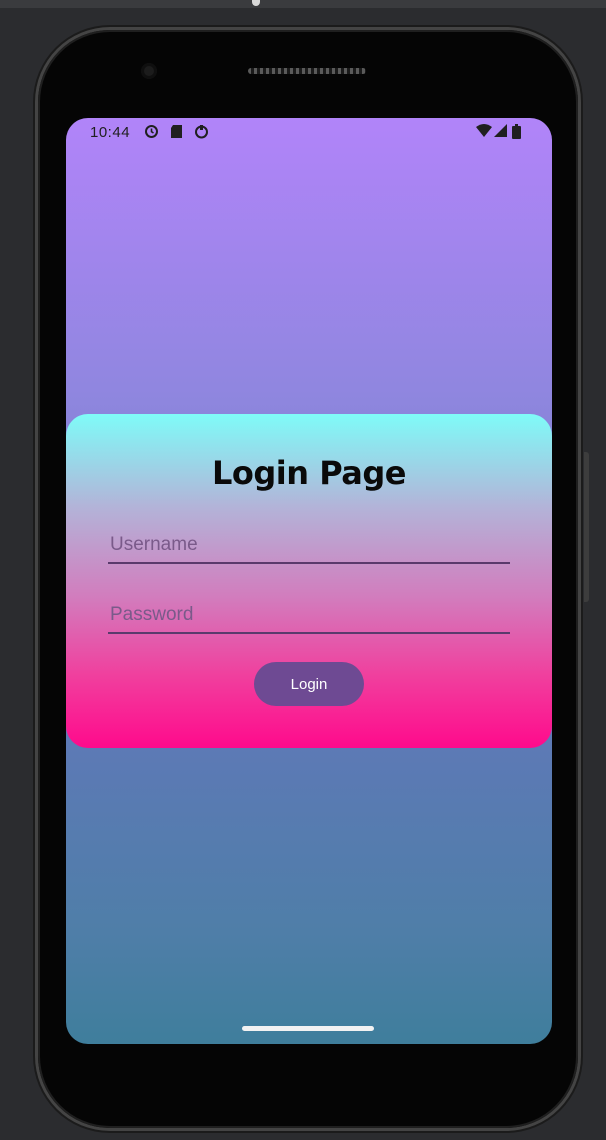 This screenshot has height=1140, width=606. Describe the element at coordinates (149, 71) in the screenshot. I see `front-camera` at that location.